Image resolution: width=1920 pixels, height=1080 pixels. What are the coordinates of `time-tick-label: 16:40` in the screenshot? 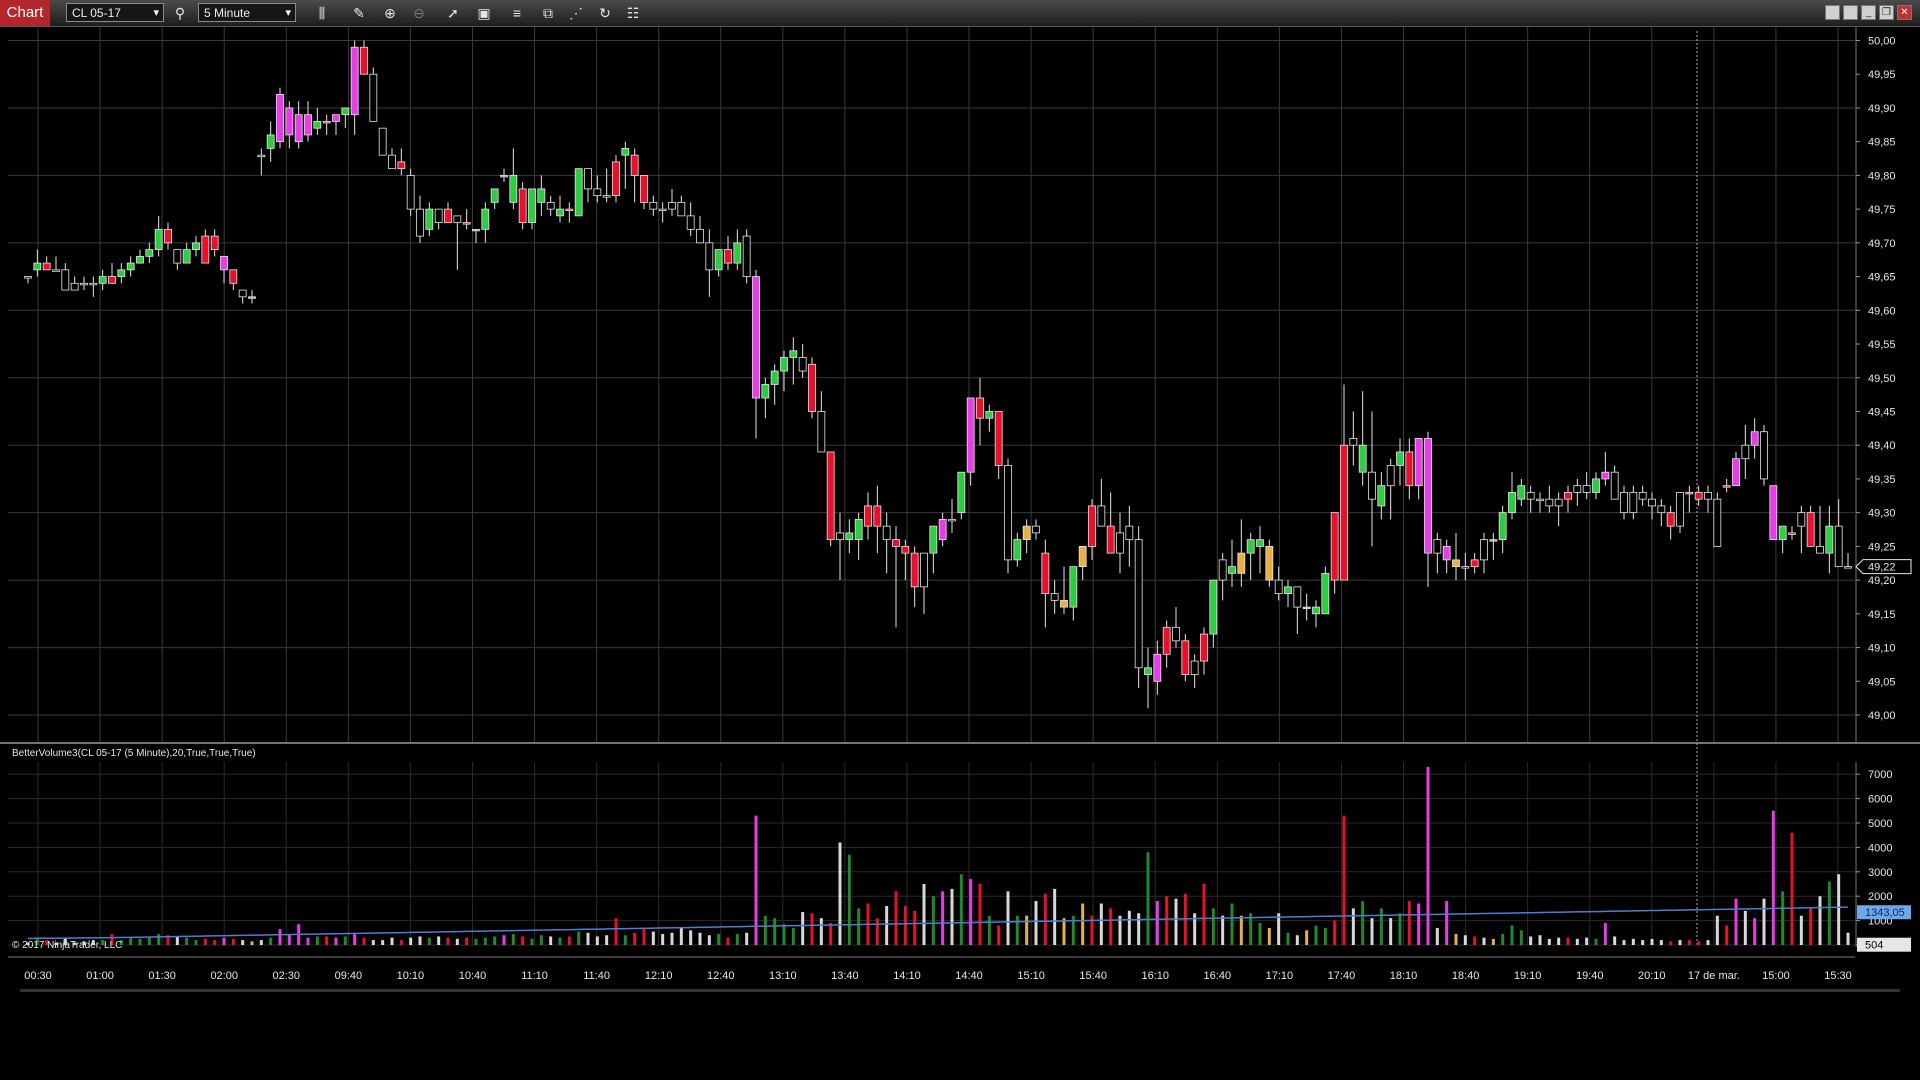 It's located at (1218, 976).